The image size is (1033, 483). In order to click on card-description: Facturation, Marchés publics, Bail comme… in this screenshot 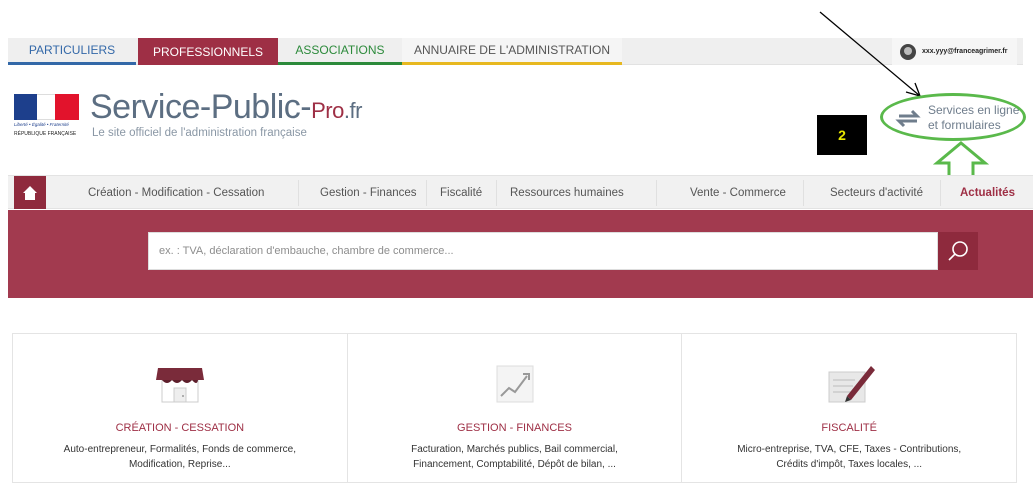, I will do `click(514, 457)`.